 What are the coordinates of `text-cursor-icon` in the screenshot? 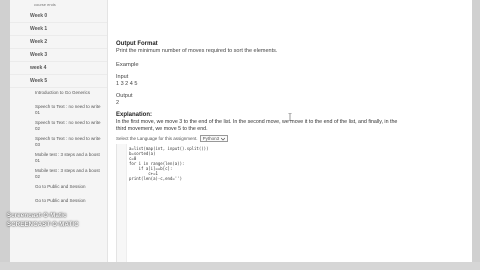 It's located at (290, 117).